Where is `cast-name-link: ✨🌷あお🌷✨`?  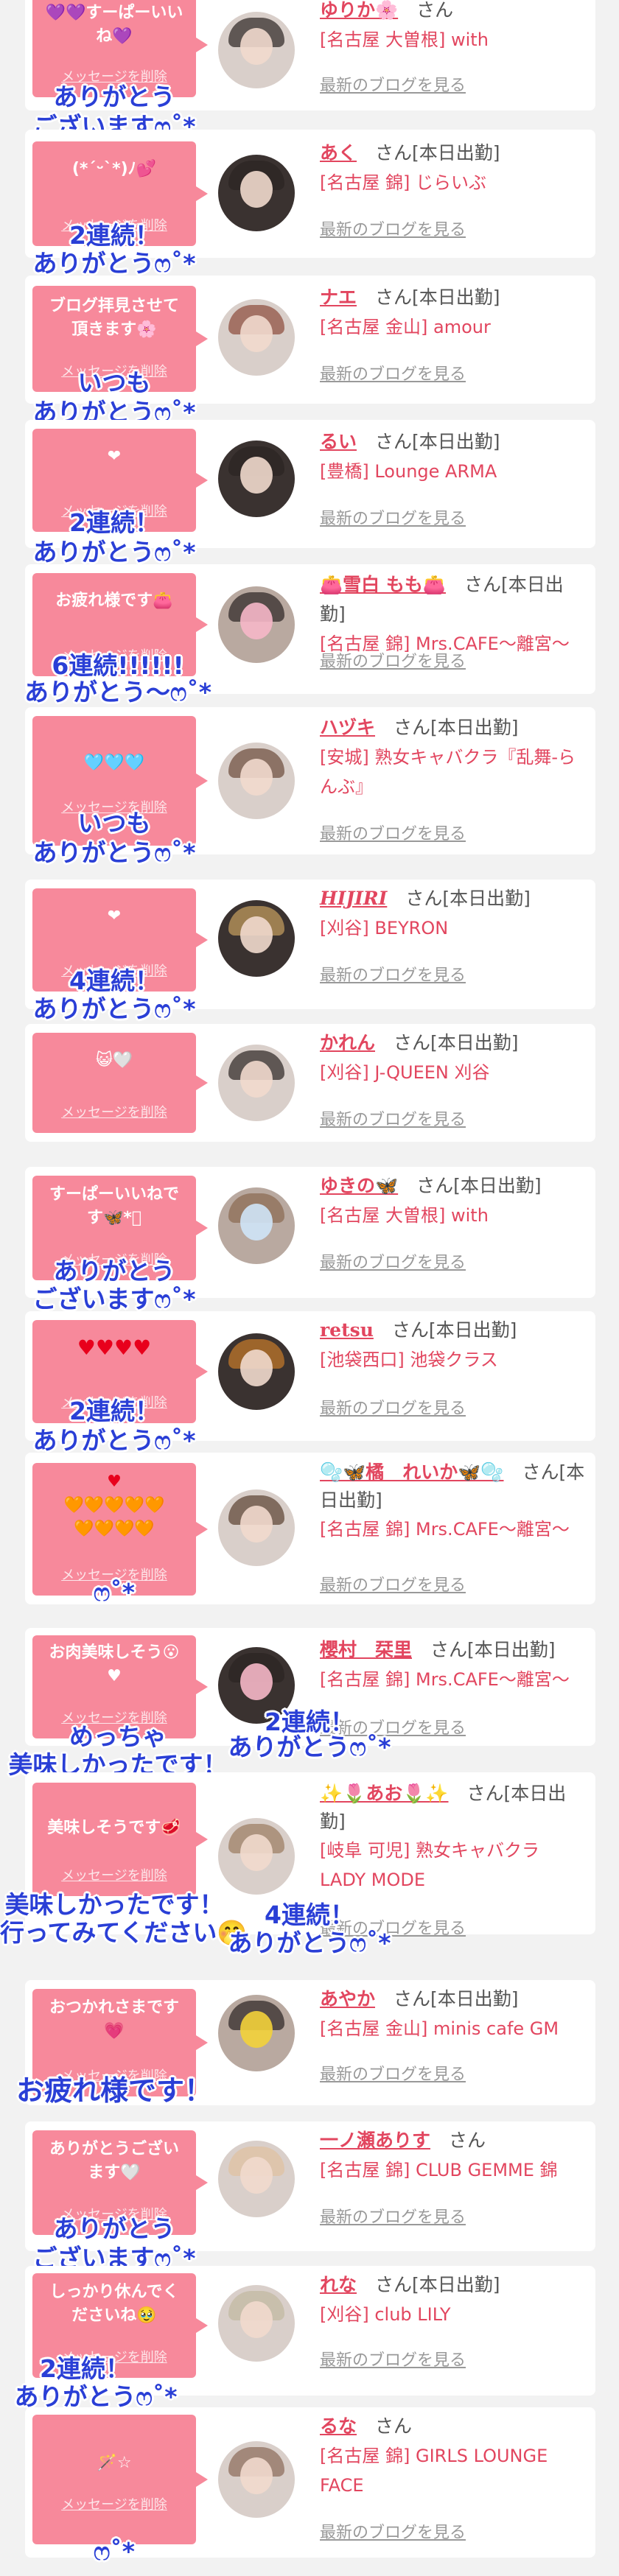
cast-name-link: ✨🌷あお🌷✨ is located at coordinates (384, 1793).